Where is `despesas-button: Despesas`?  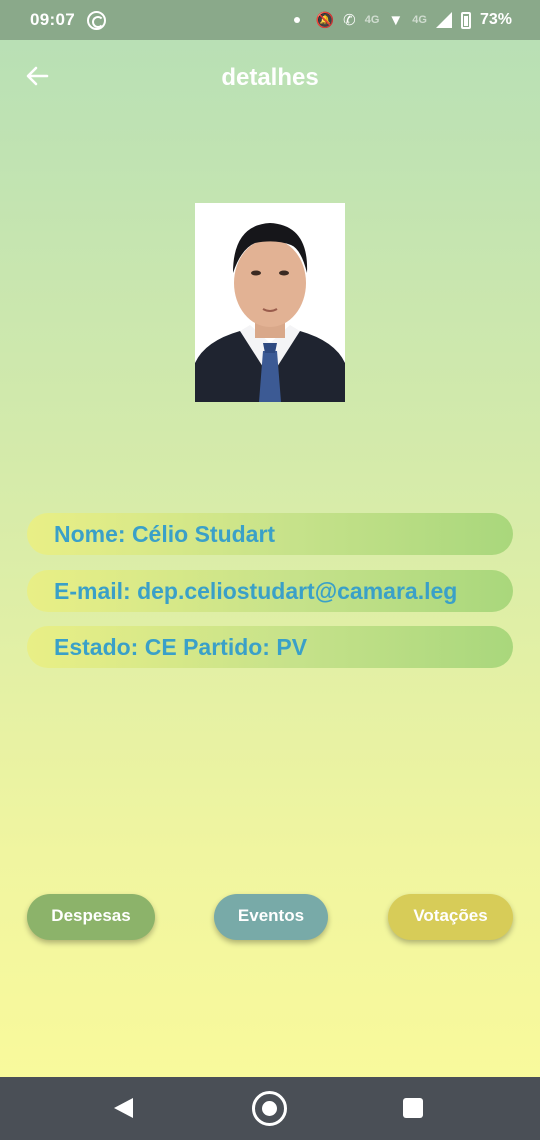
despesas-button: Despesas is located at coordinates (91, 917).